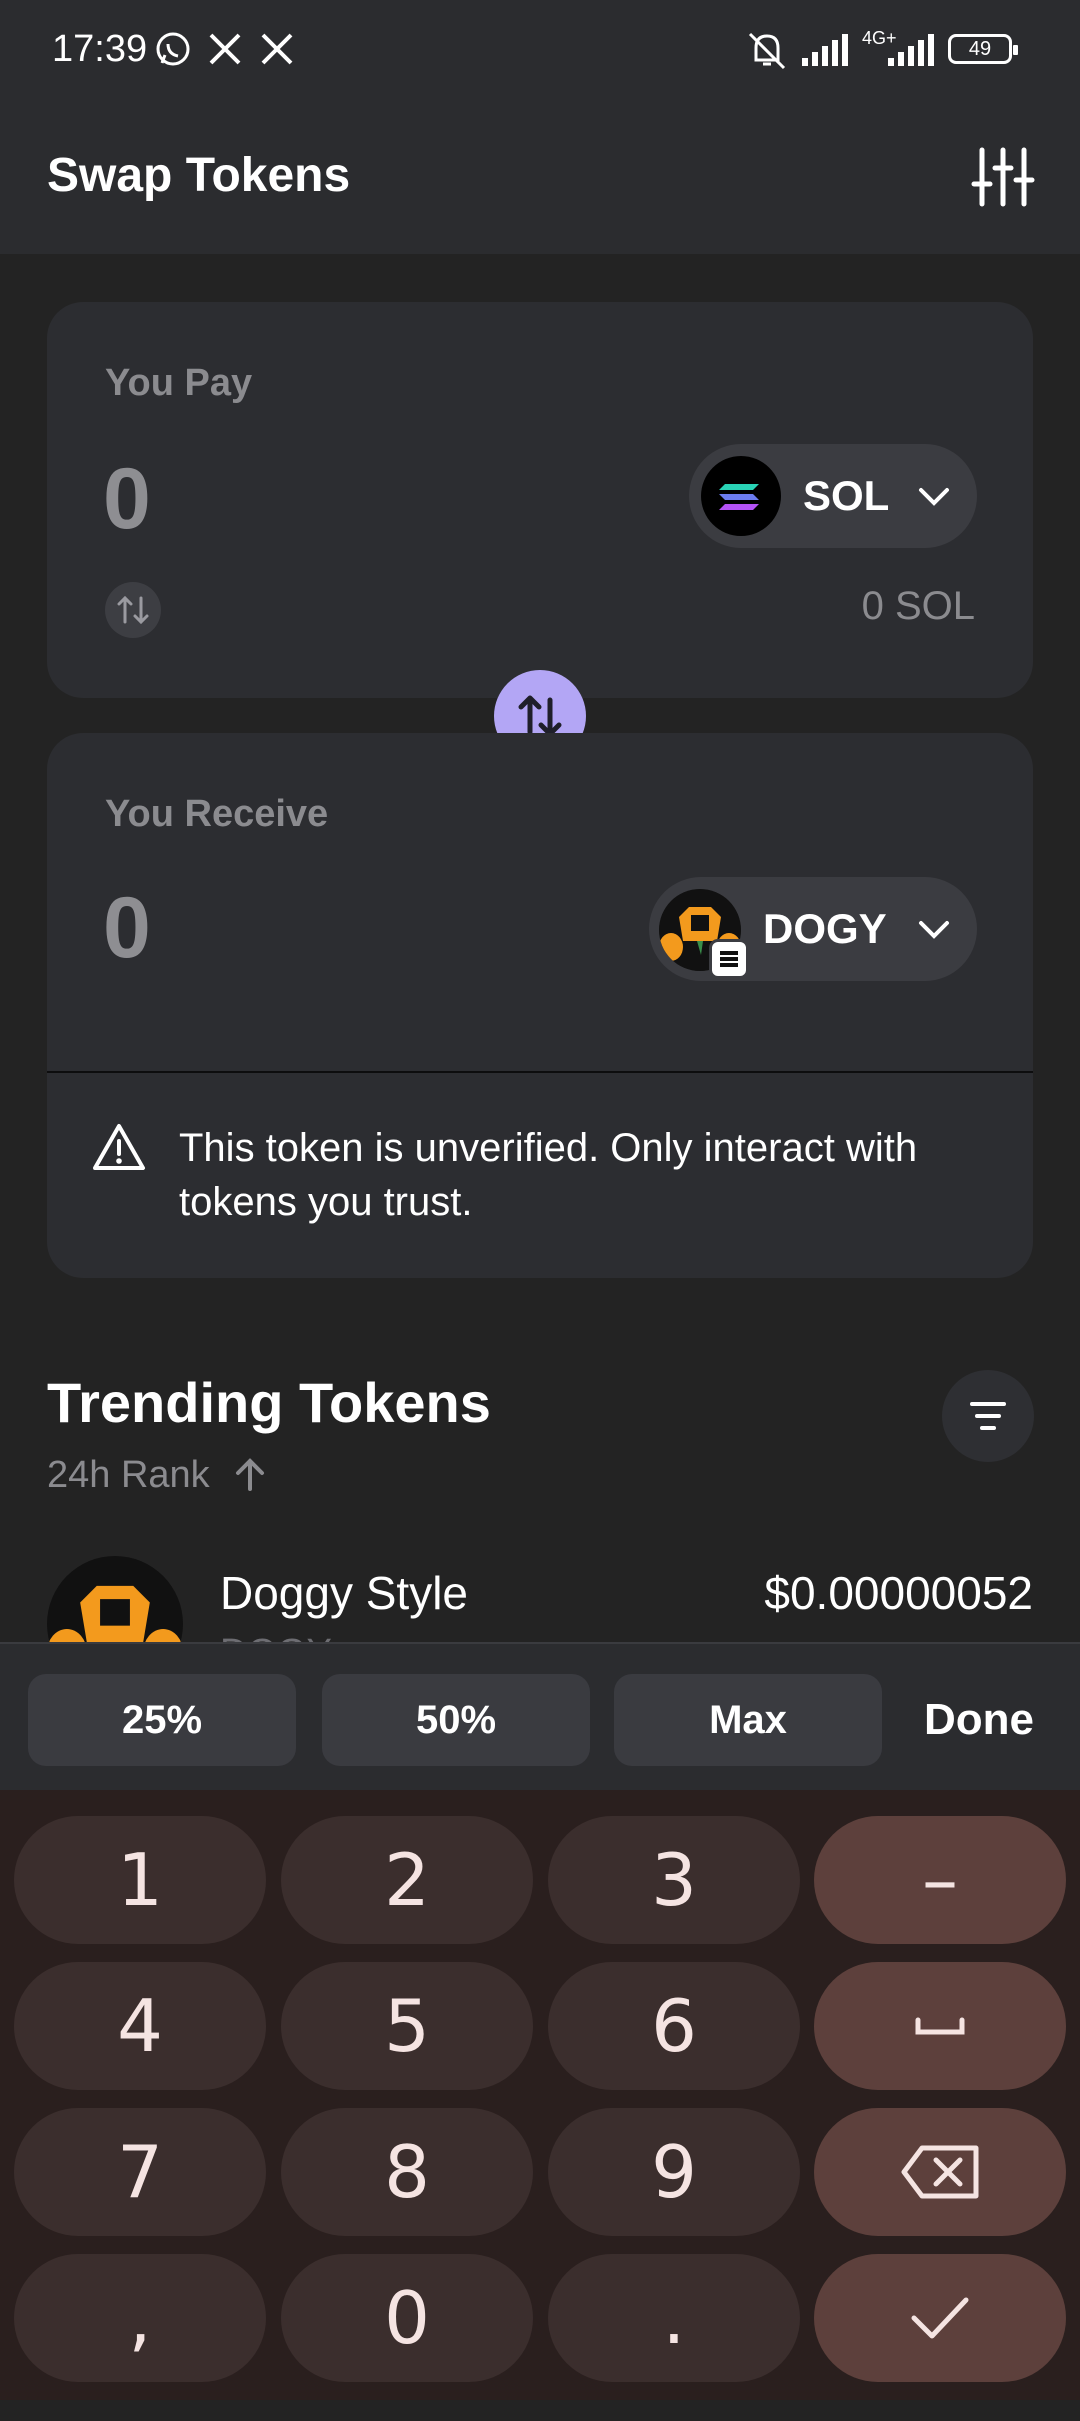  What do you see at coordinates (407, 1880) in the screenshot?
I see `key-2: 2` at bounding box center [407, 1880].